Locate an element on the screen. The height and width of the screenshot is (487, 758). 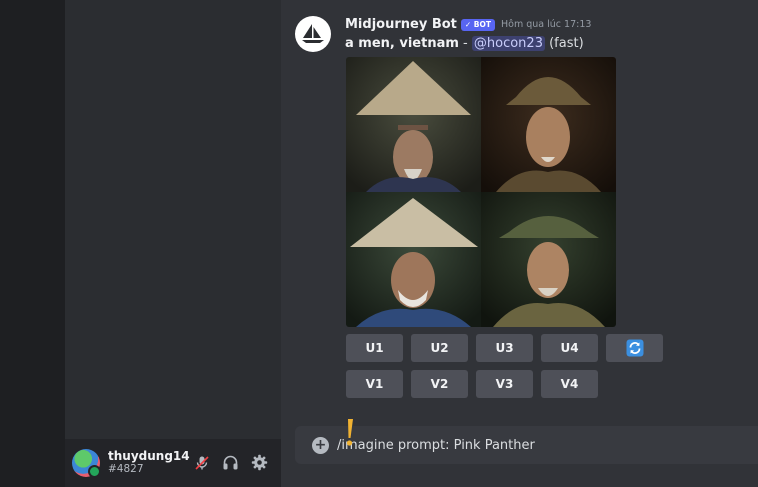
server-rail is located at coordinates (32, 243).